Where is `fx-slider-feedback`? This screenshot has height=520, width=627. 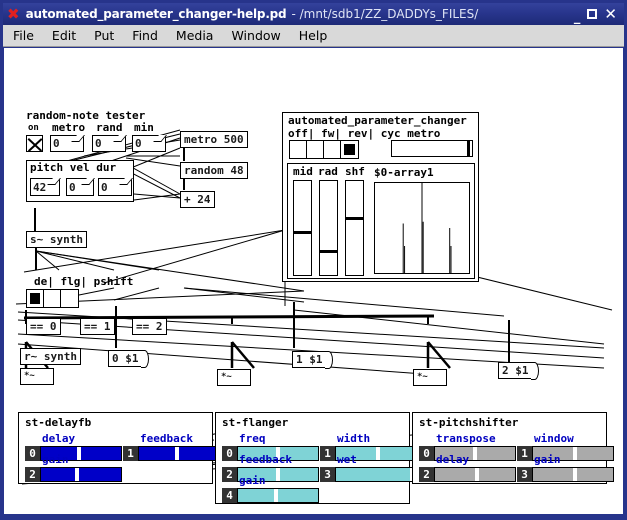 fx-slider-feedback is located at coordinates (179, 453).